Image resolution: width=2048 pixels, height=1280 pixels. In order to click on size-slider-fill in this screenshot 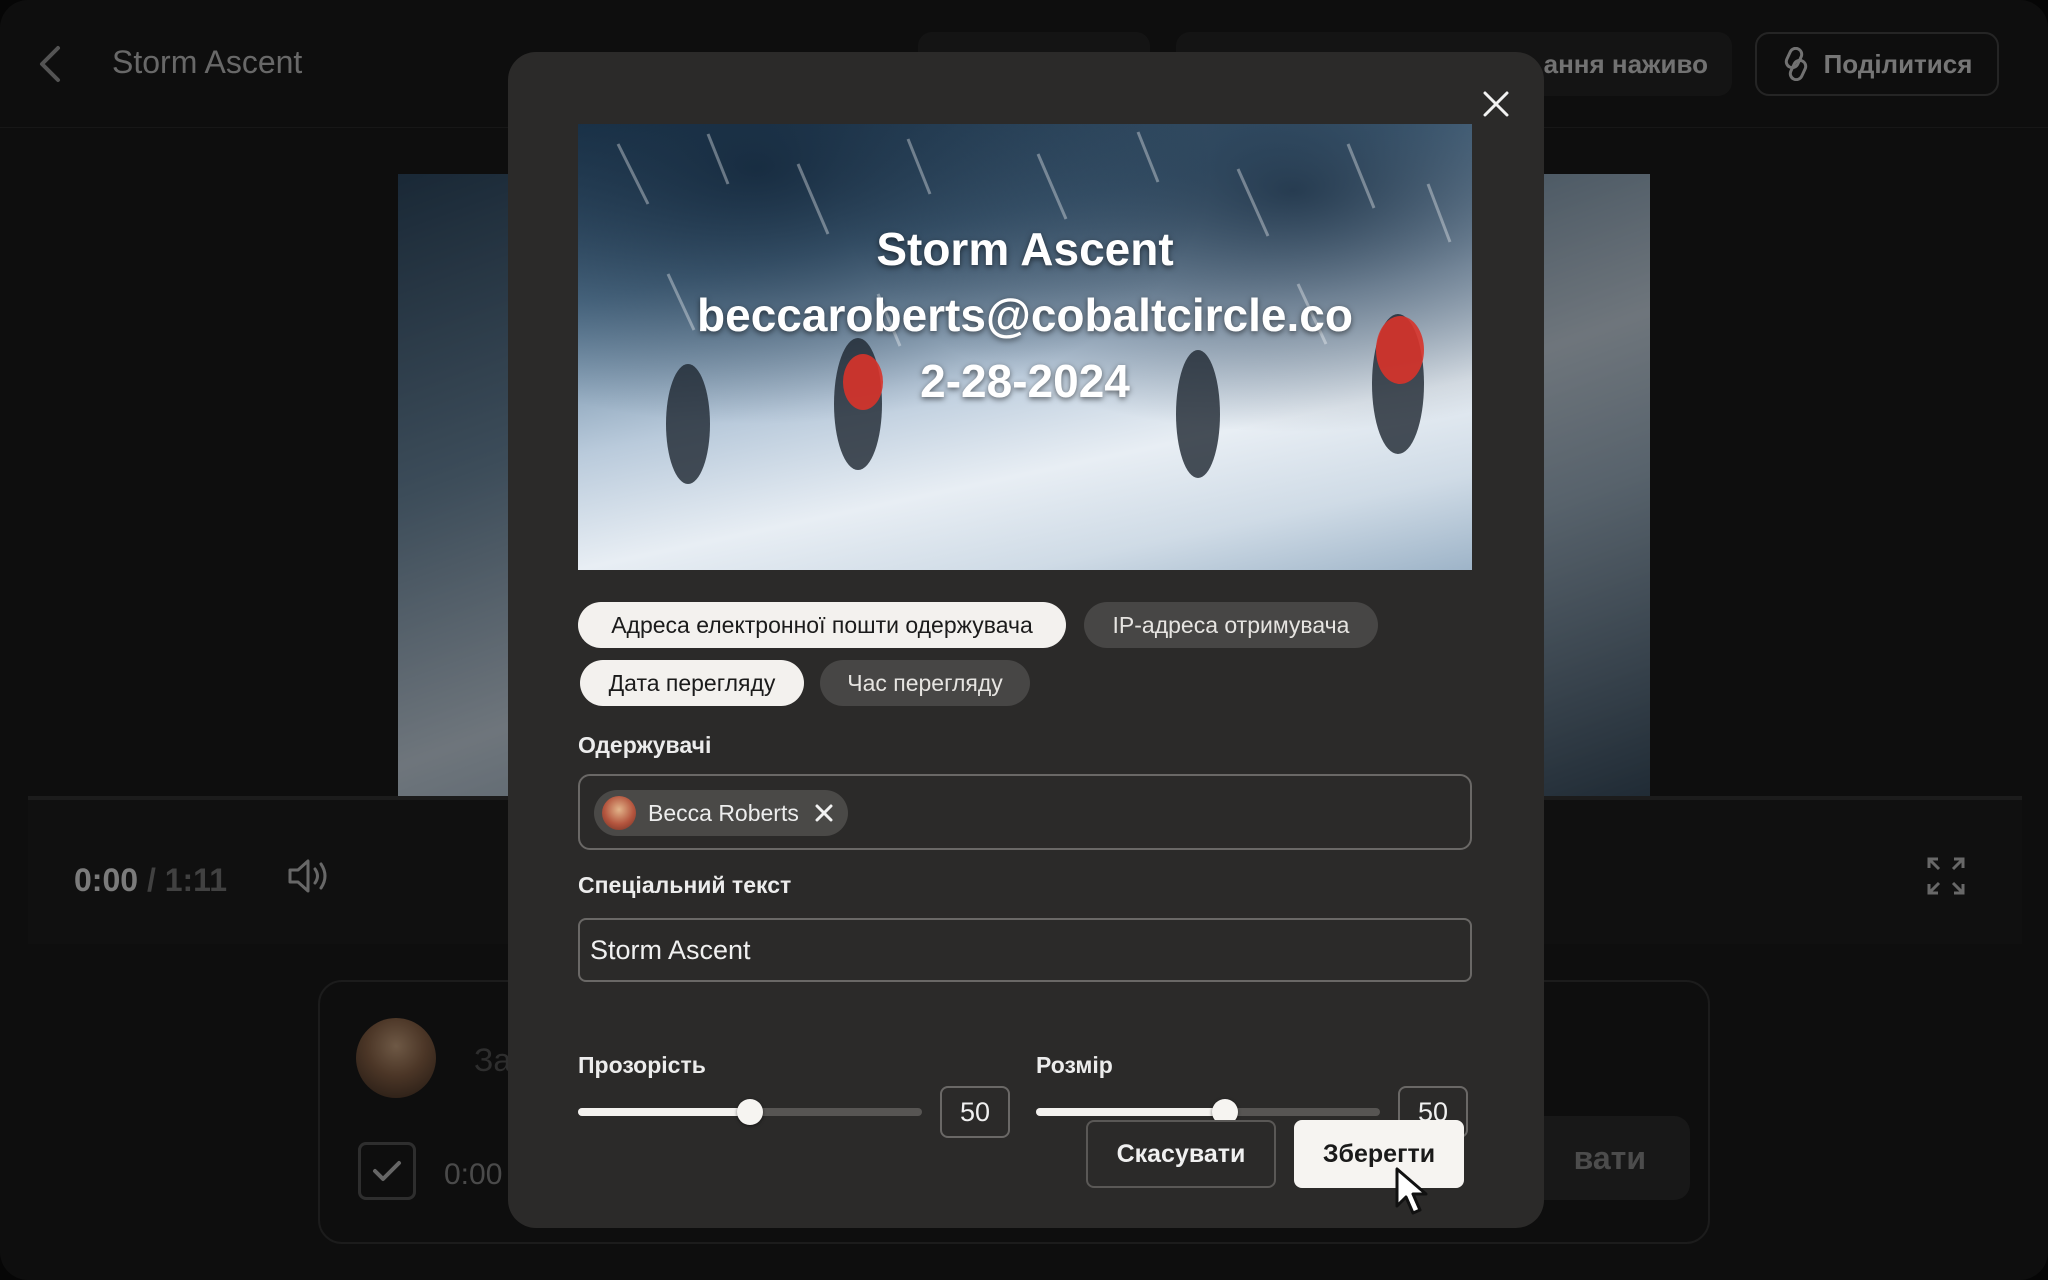, I will do `click(1131, 1112)`.